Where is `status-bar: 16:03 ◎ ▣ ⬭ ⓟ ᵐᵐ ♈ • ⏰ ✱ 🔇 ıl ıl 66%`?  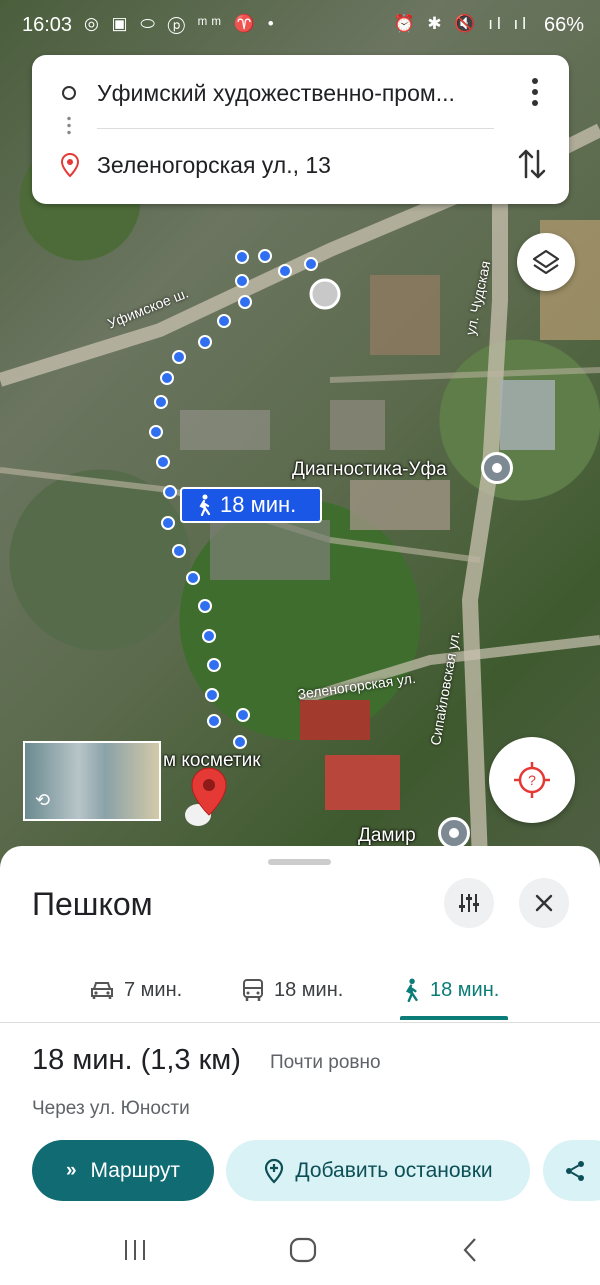
status-bar: 16:03 ◎ ▣ ⬭ ⓟ ᵐᵐ ♈ • ⏰ ✱ 🔇 ıl ıl 66% is located at coordinates (300, 25).